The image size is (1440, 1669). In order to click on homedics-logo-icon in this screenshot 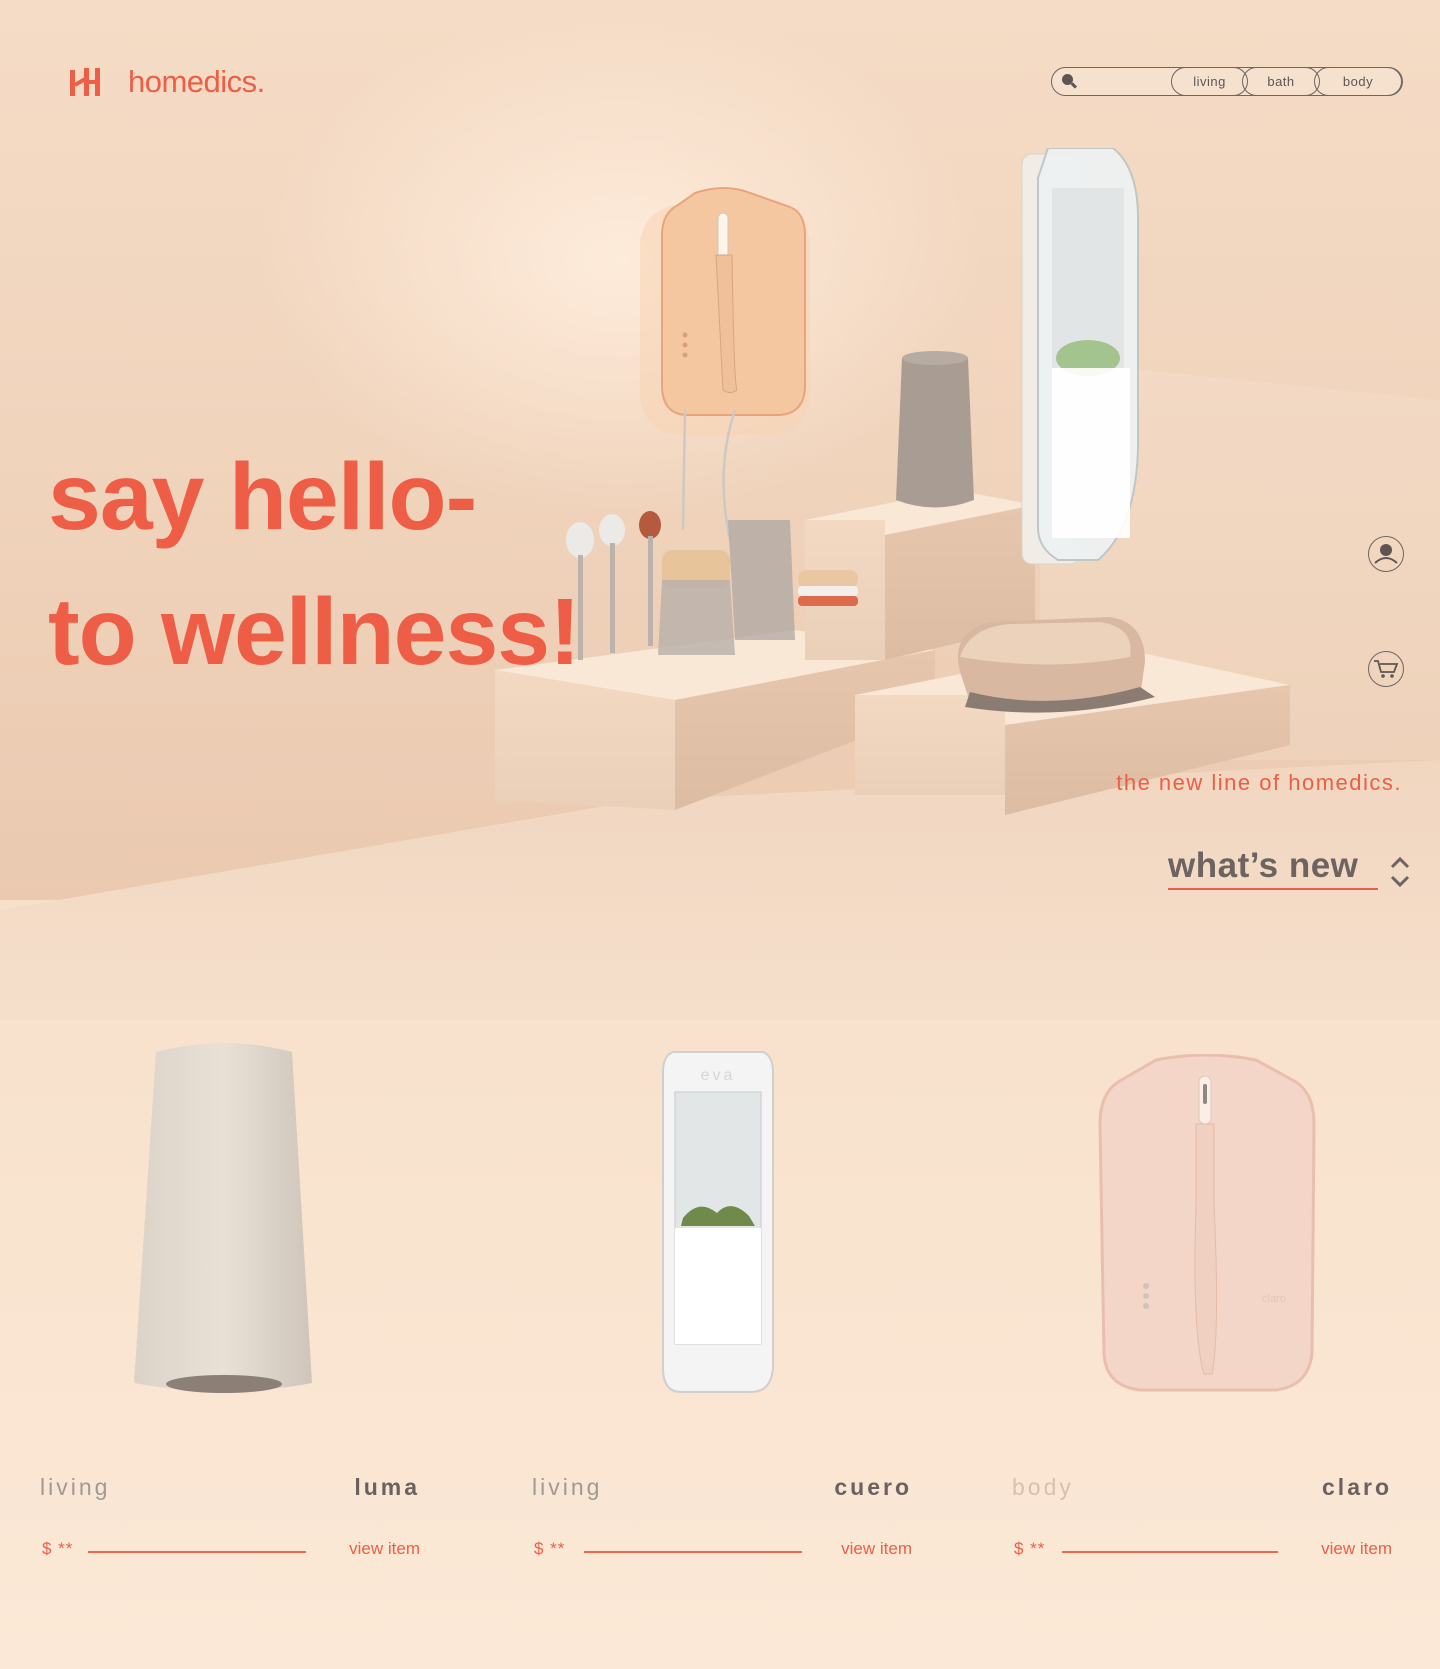, I will do `click(85, 82)`.